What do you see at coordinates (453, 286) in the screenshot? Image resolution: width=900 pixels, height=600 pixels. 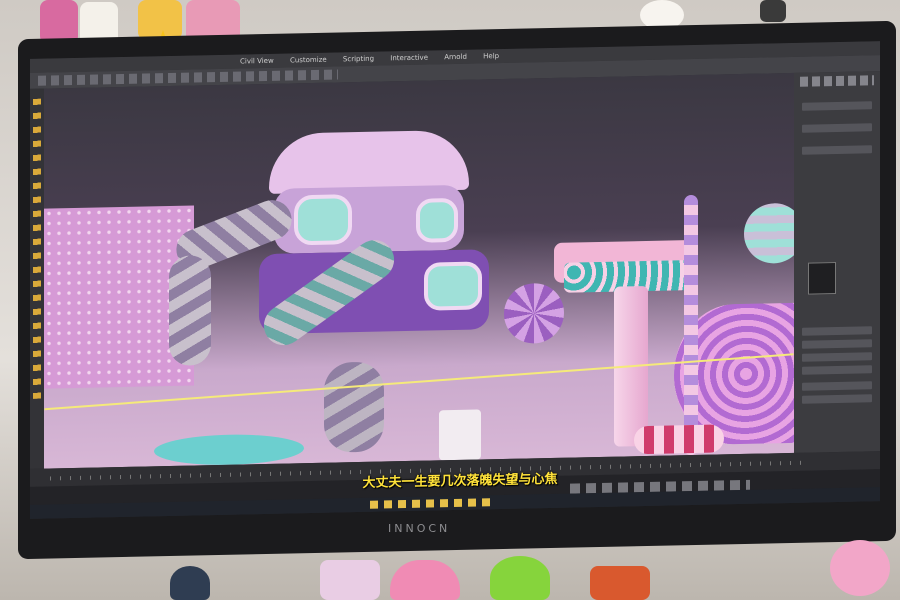 I see `tower-window-lower` at bounding box center [453, 286].